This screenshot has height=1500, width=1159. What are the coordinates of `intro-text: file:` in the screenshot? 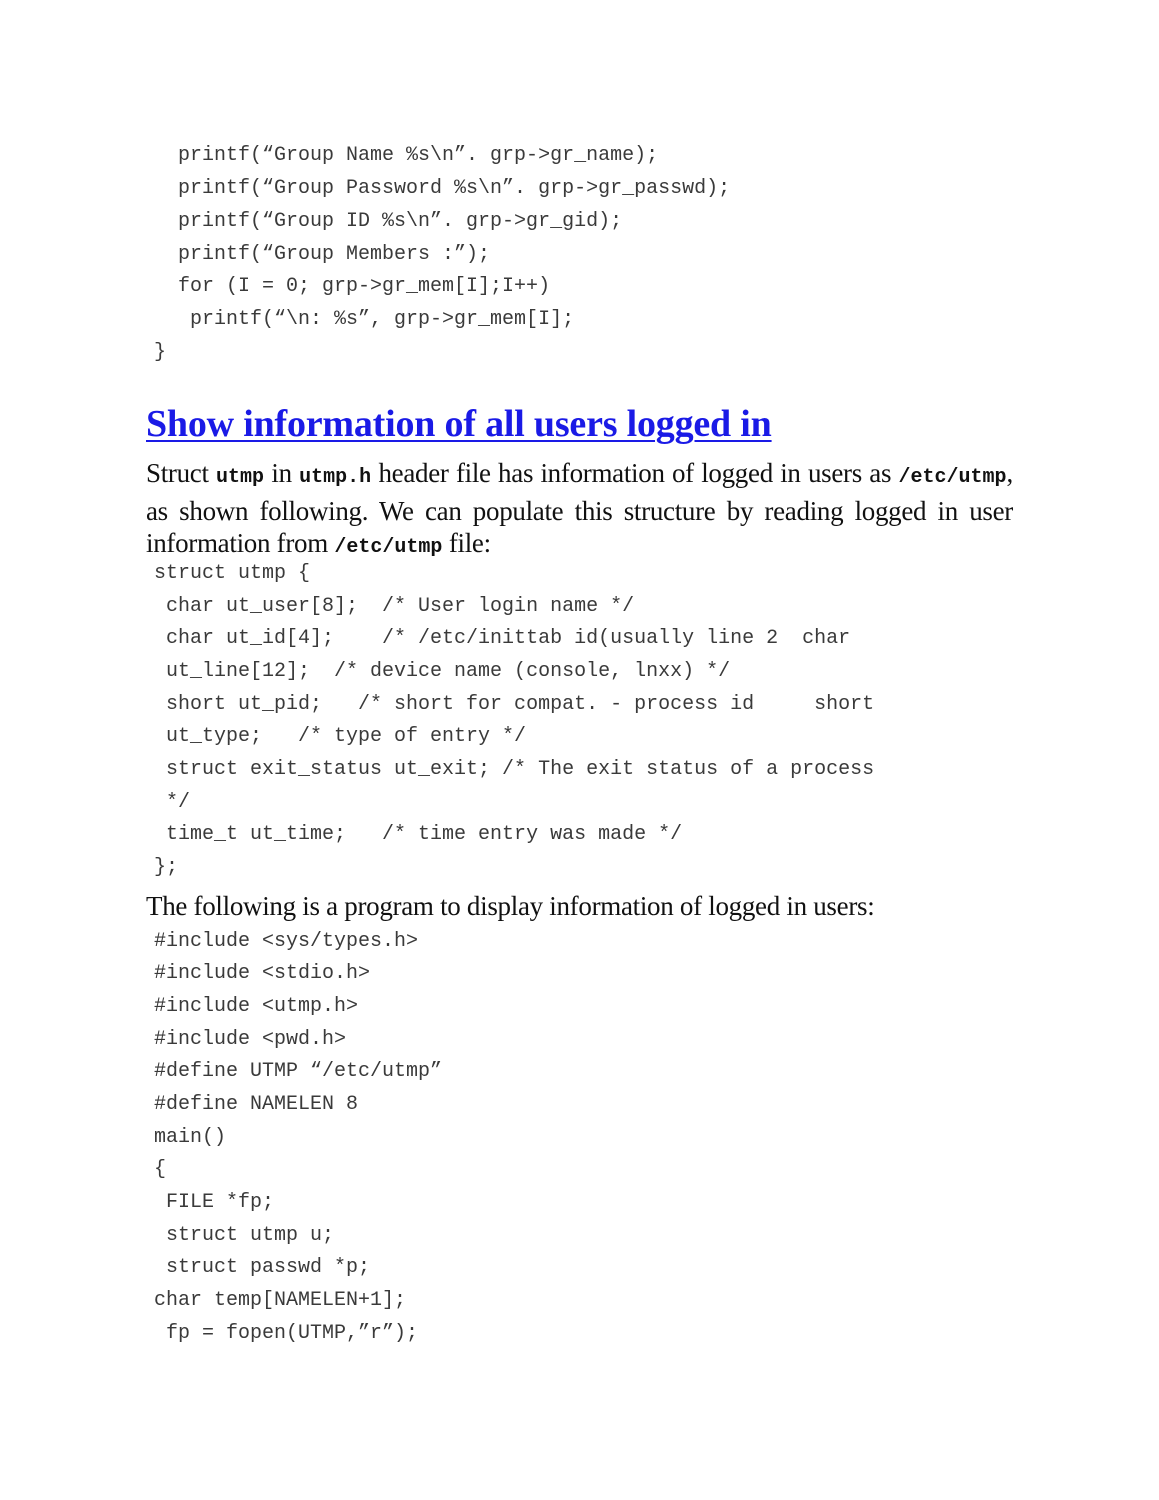 It's located at (466, 543).